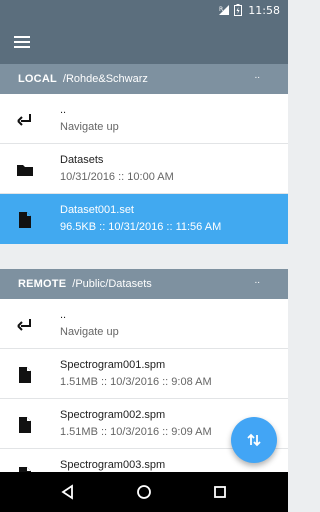  What do you see at coordinates (264, 10) in the screenshot?
I see `status-time: 11:58` at bounding box center [264, 10].